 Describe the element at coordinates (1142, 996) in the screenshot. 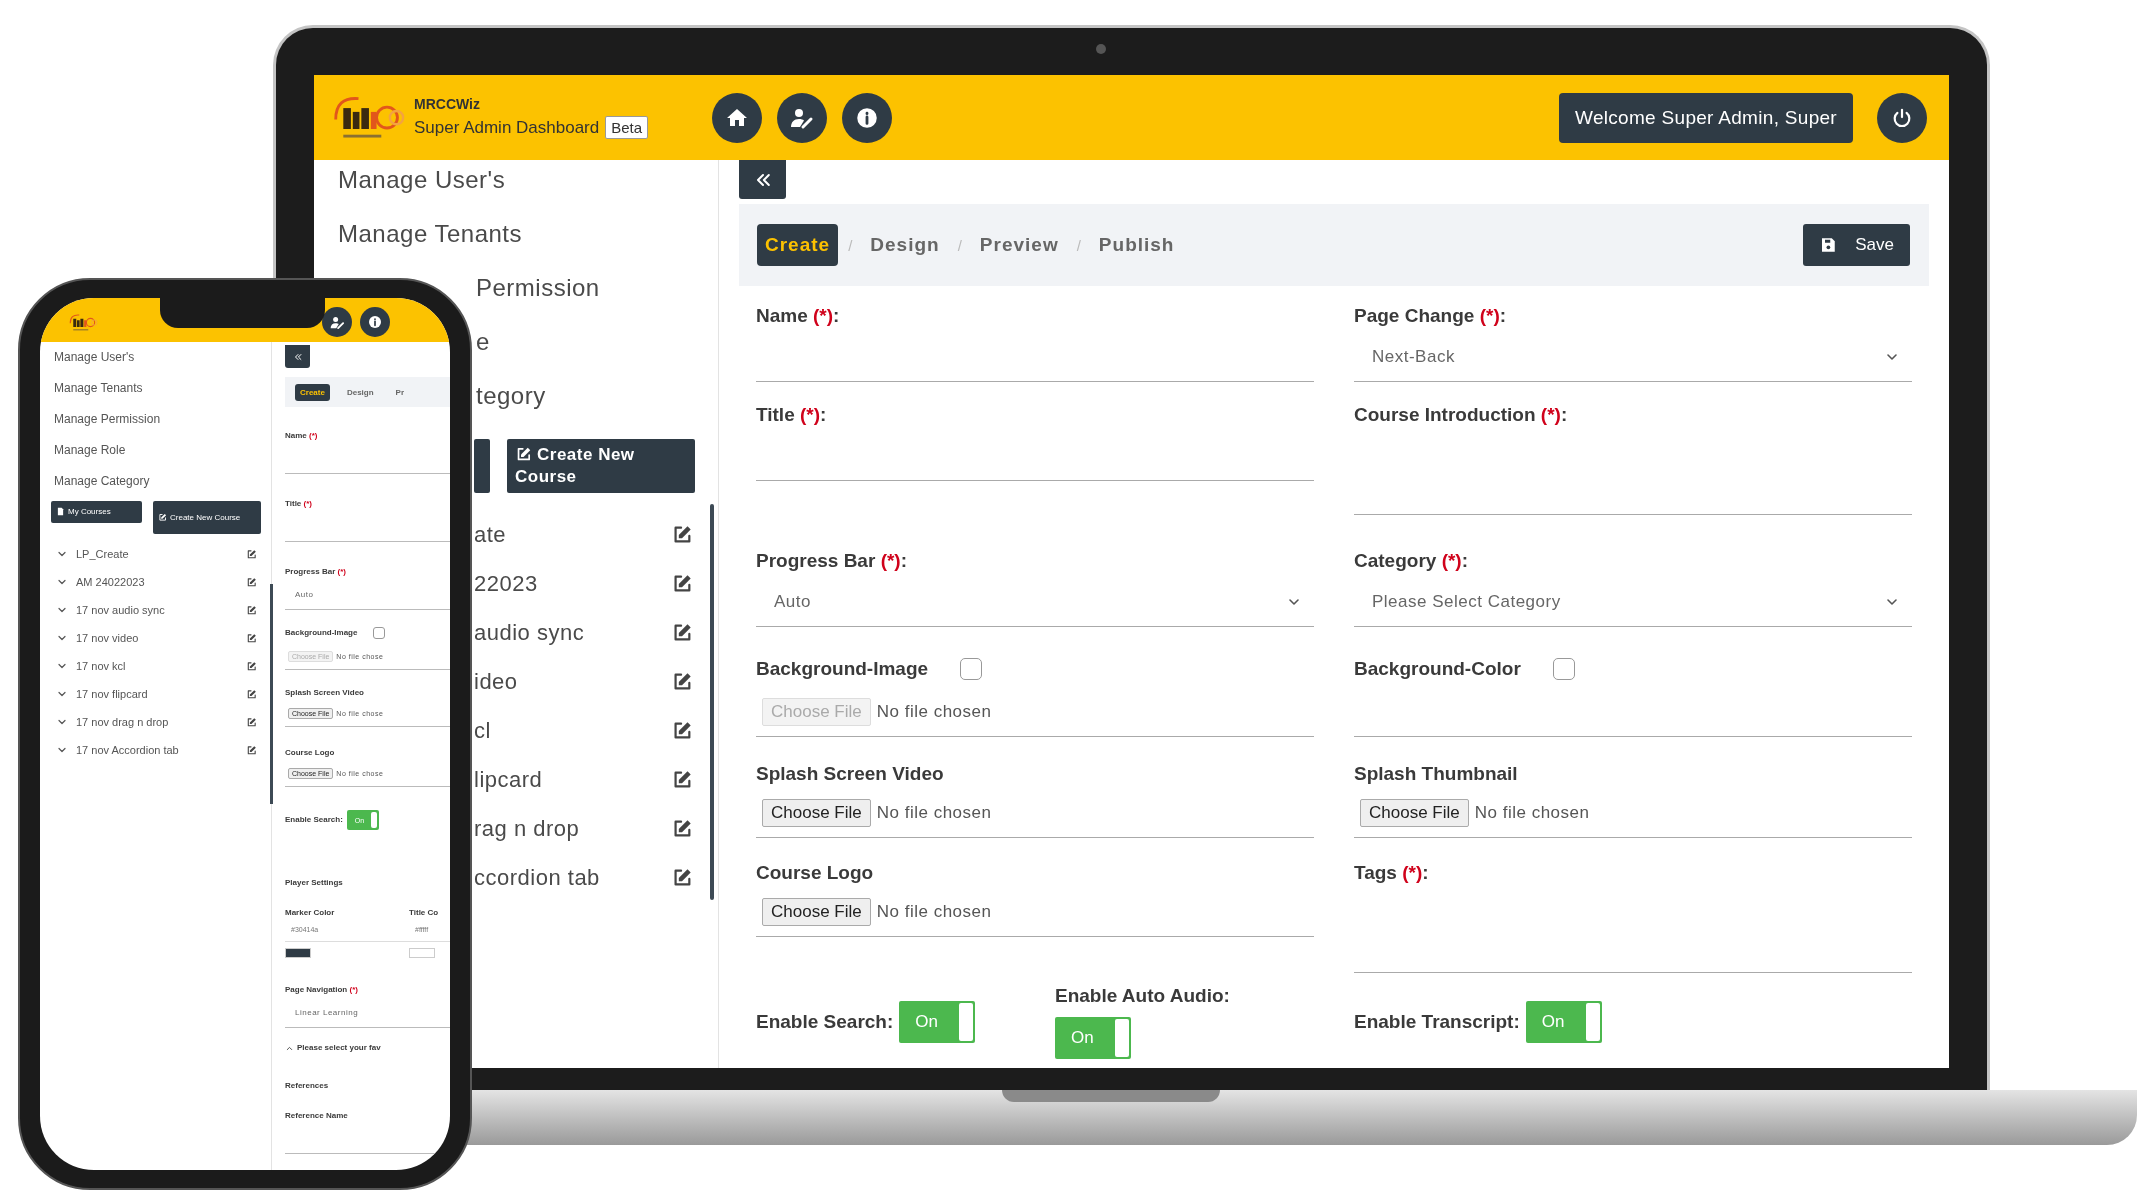

I see `field-label: Enable Auto Audio:` at that location.